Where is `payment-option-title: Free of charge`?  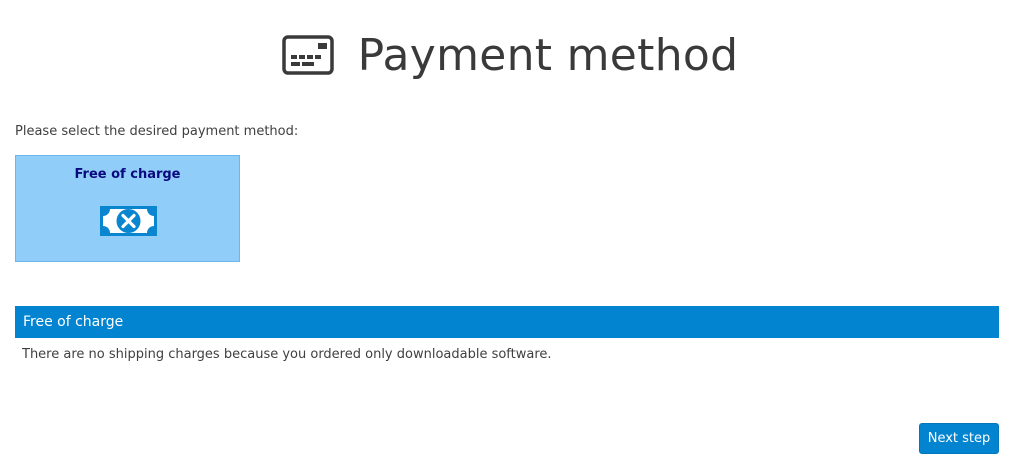
payment-option-title: Free of charge is located at coordinates (127, 174).